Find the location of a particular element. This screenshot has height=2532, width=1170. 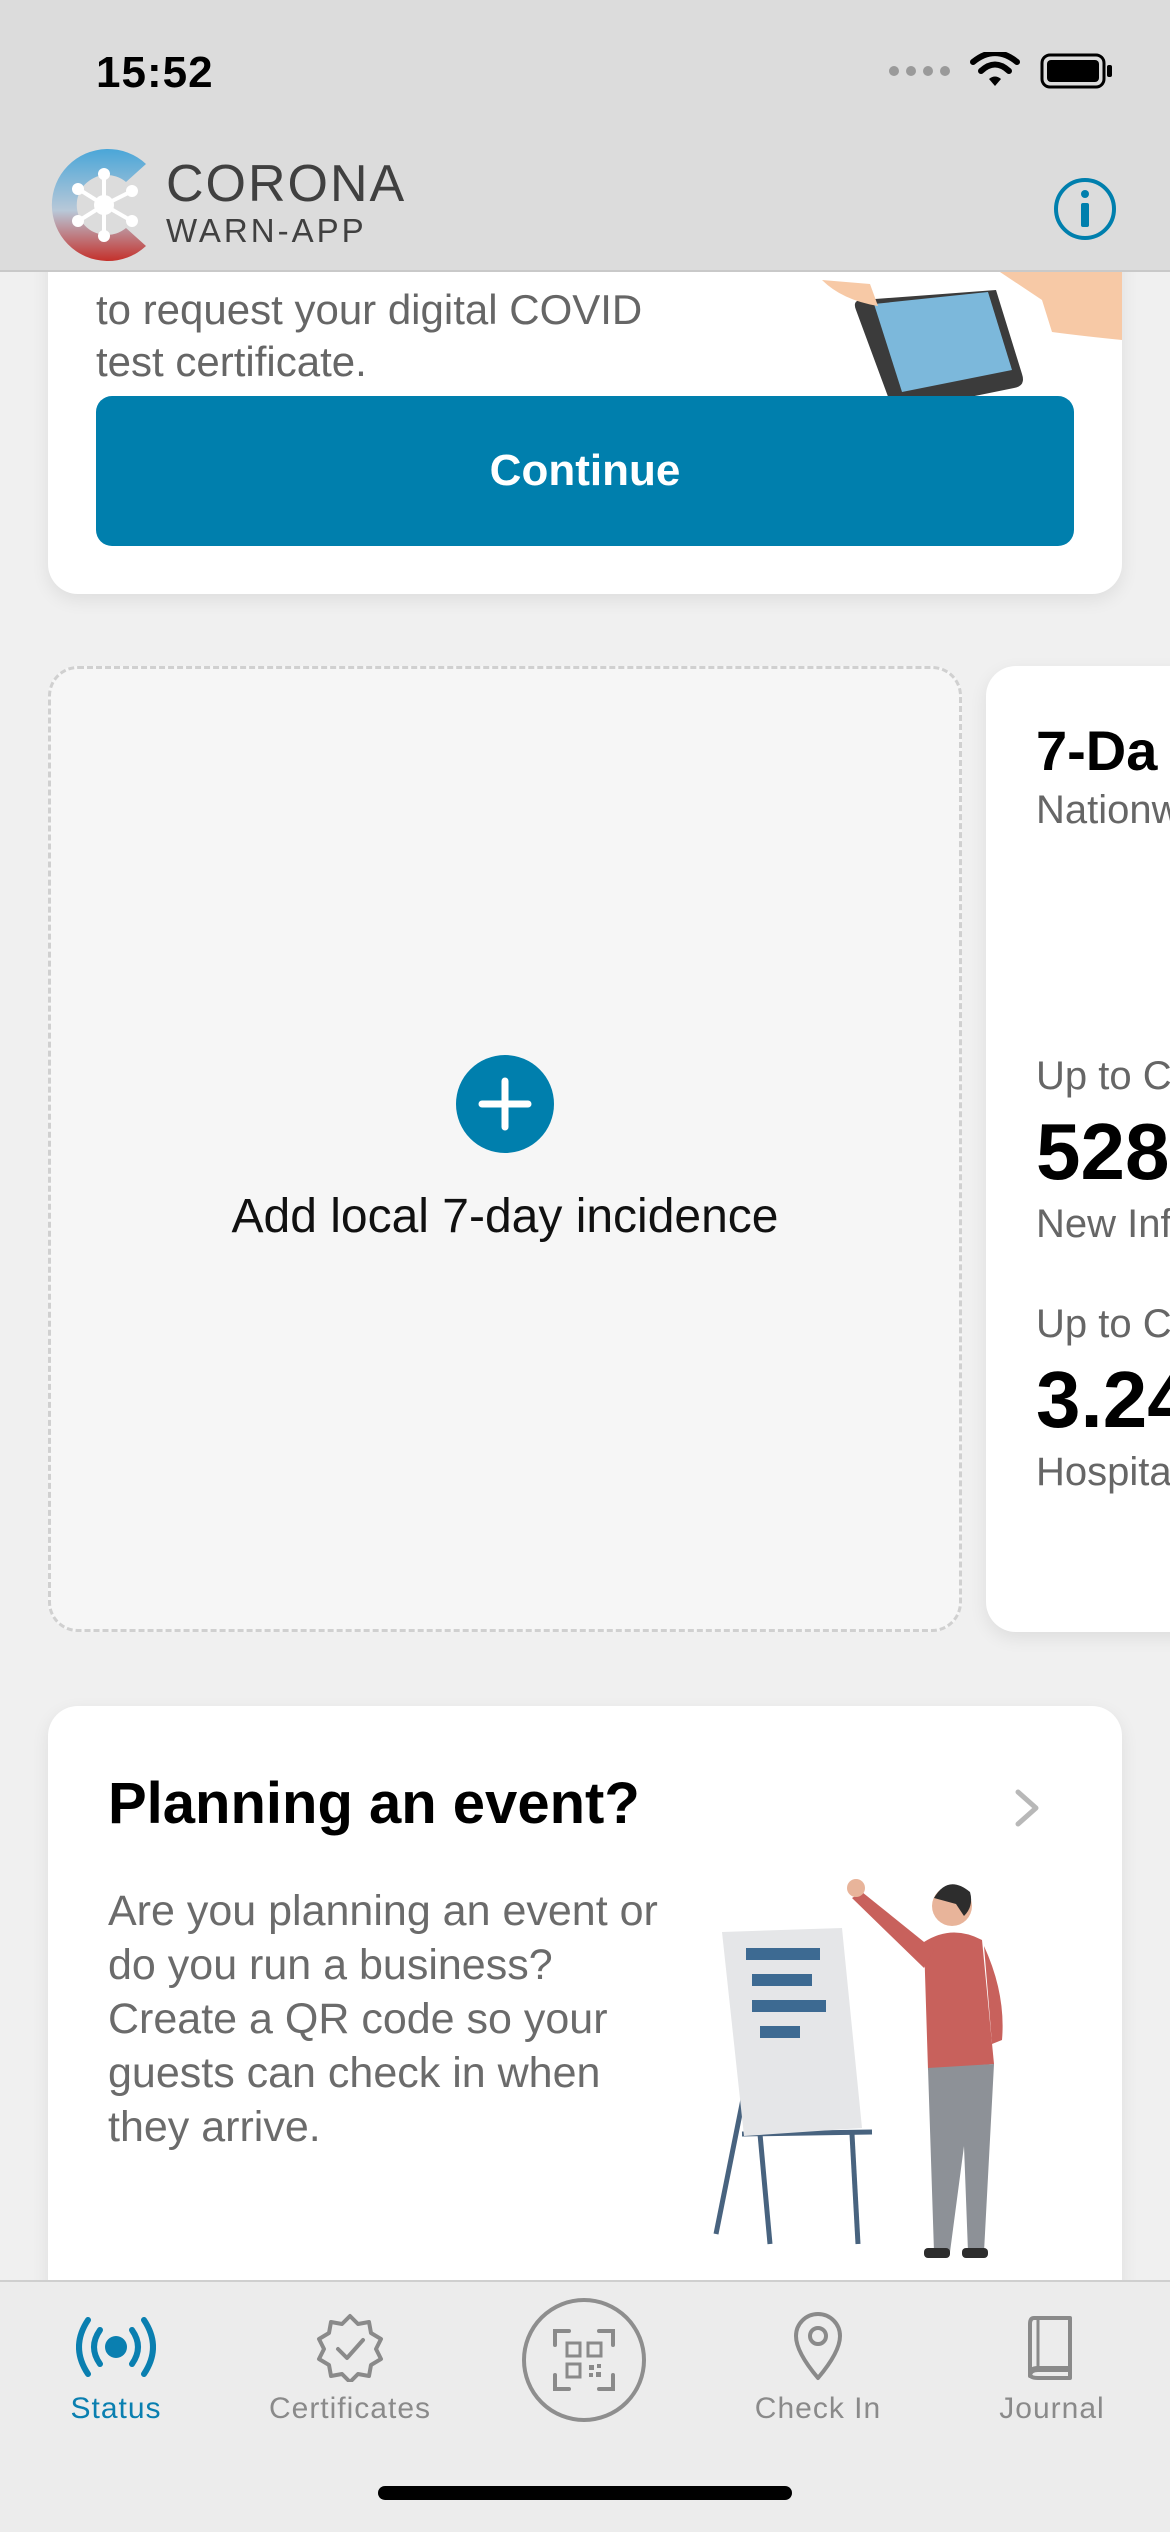

test-certificate-text-line1: to request your digital COVID is located at coordinates (369, 309).